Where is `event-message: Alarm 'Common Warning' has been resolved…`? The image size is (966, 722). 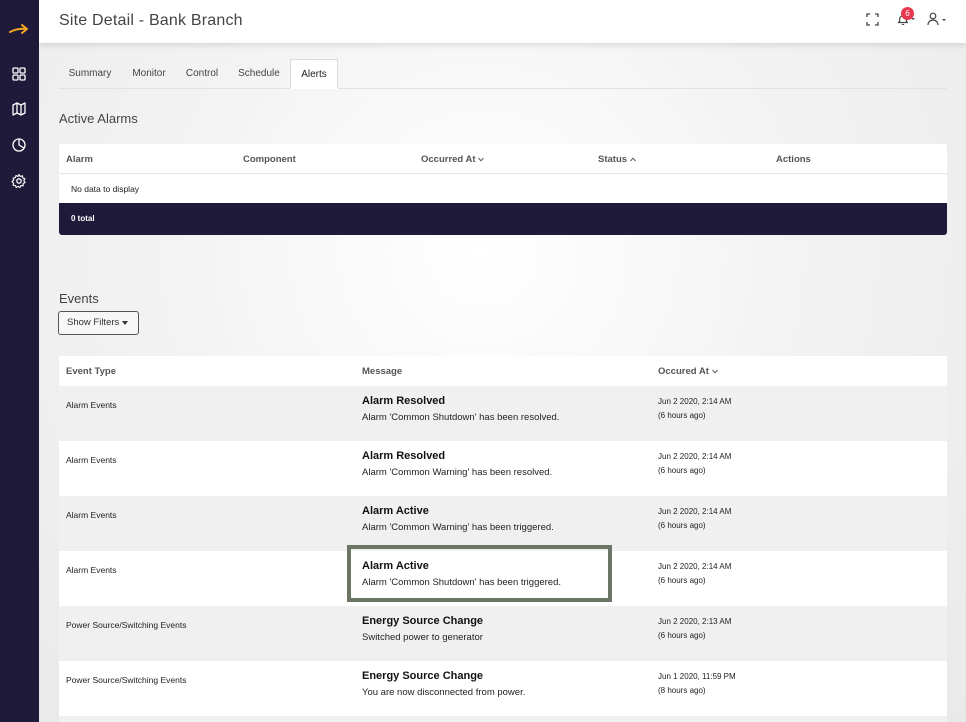 event-message: Alarm 'Common Warning' has been resolved… is located at coordinates (457, 472).